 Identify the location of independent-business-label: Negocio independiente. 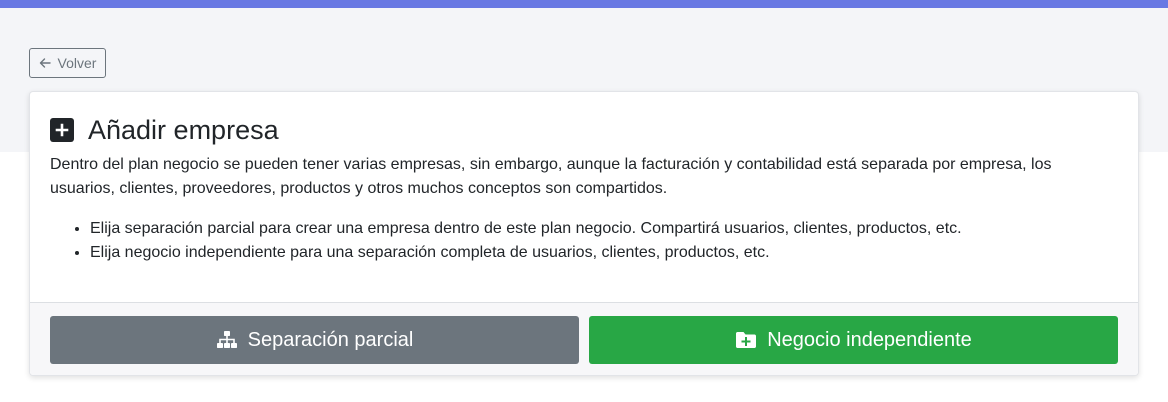
(869, 339).